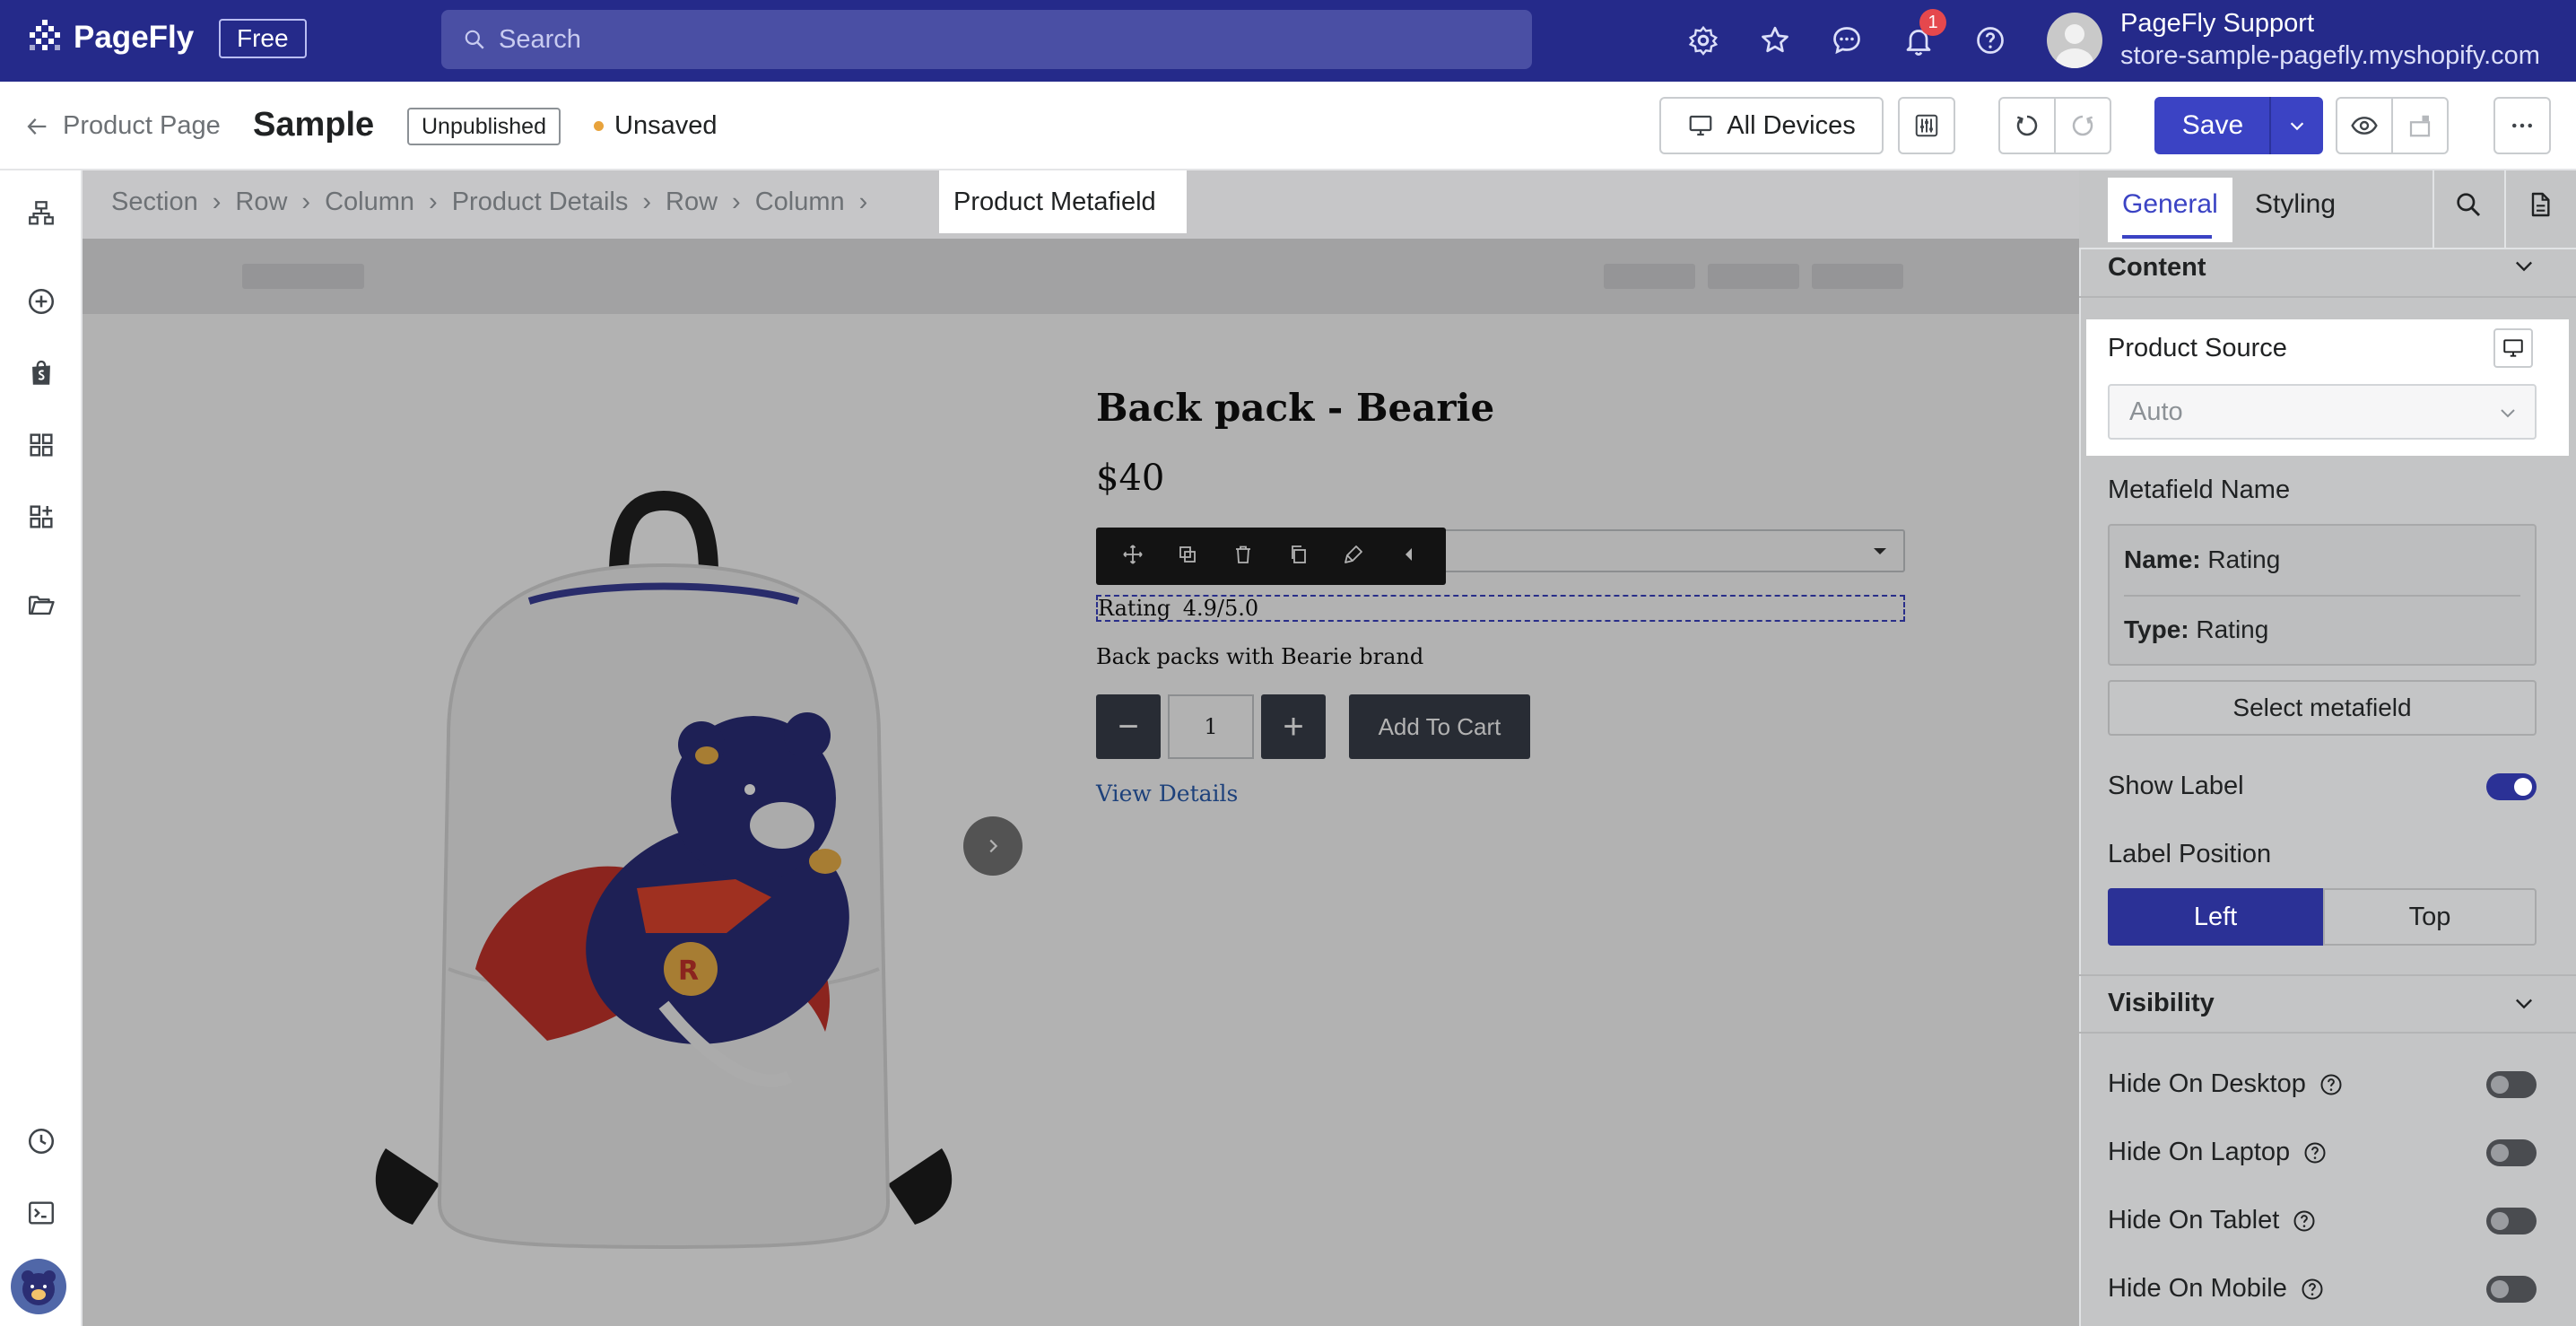 This screenshot has height=1326, width=2576. I want to click on hide-on-mobile-row: Hide On Mobile, so click(2216, 1289).